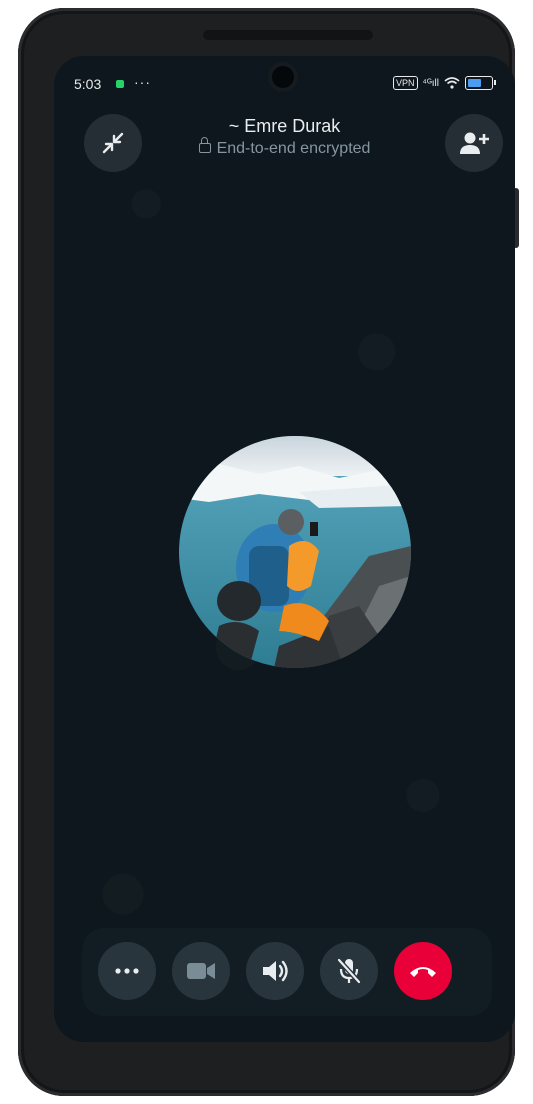 Image resolution: width=533 pixels, height=1104 pixels. Describe the element at coordinates (293, 148) in the screenshot. I see `encryption-label: End-to-end encrypted` at that location.